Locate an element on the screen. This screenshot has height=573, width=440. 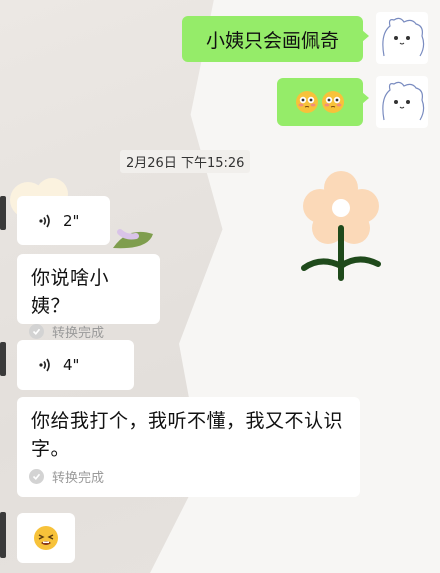
transcript-text: 你给我打个，我听不懂，我又不认识字。 is located at coordinates (187, 435).